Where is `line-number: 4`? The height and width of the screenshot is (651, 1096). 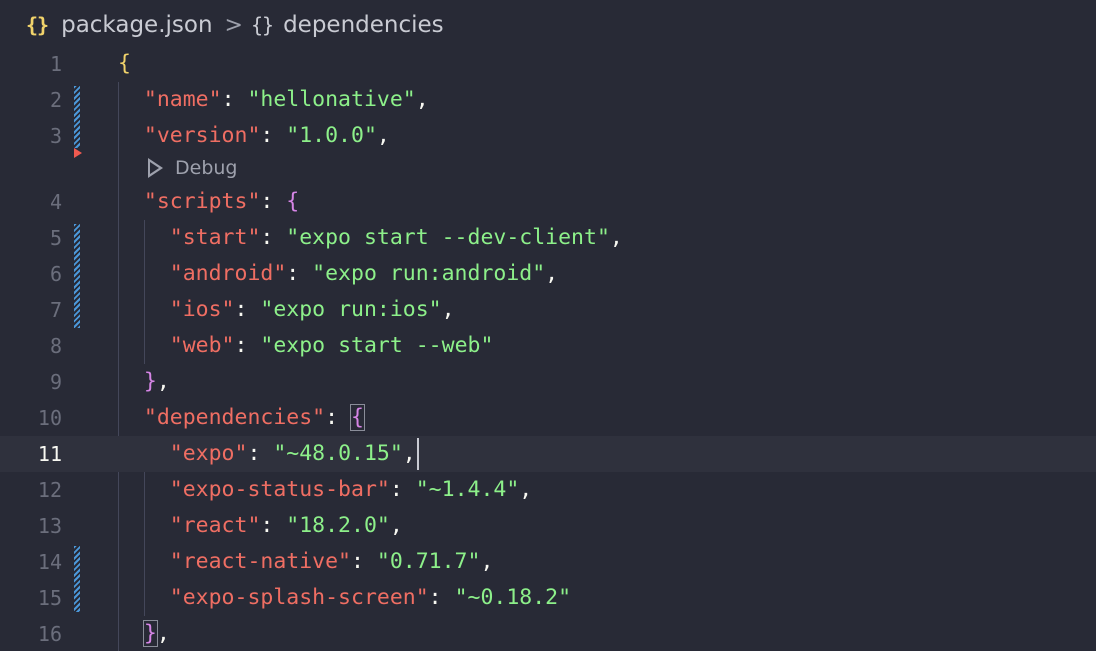 line-number: 4 is located at coordinates (55, 202).